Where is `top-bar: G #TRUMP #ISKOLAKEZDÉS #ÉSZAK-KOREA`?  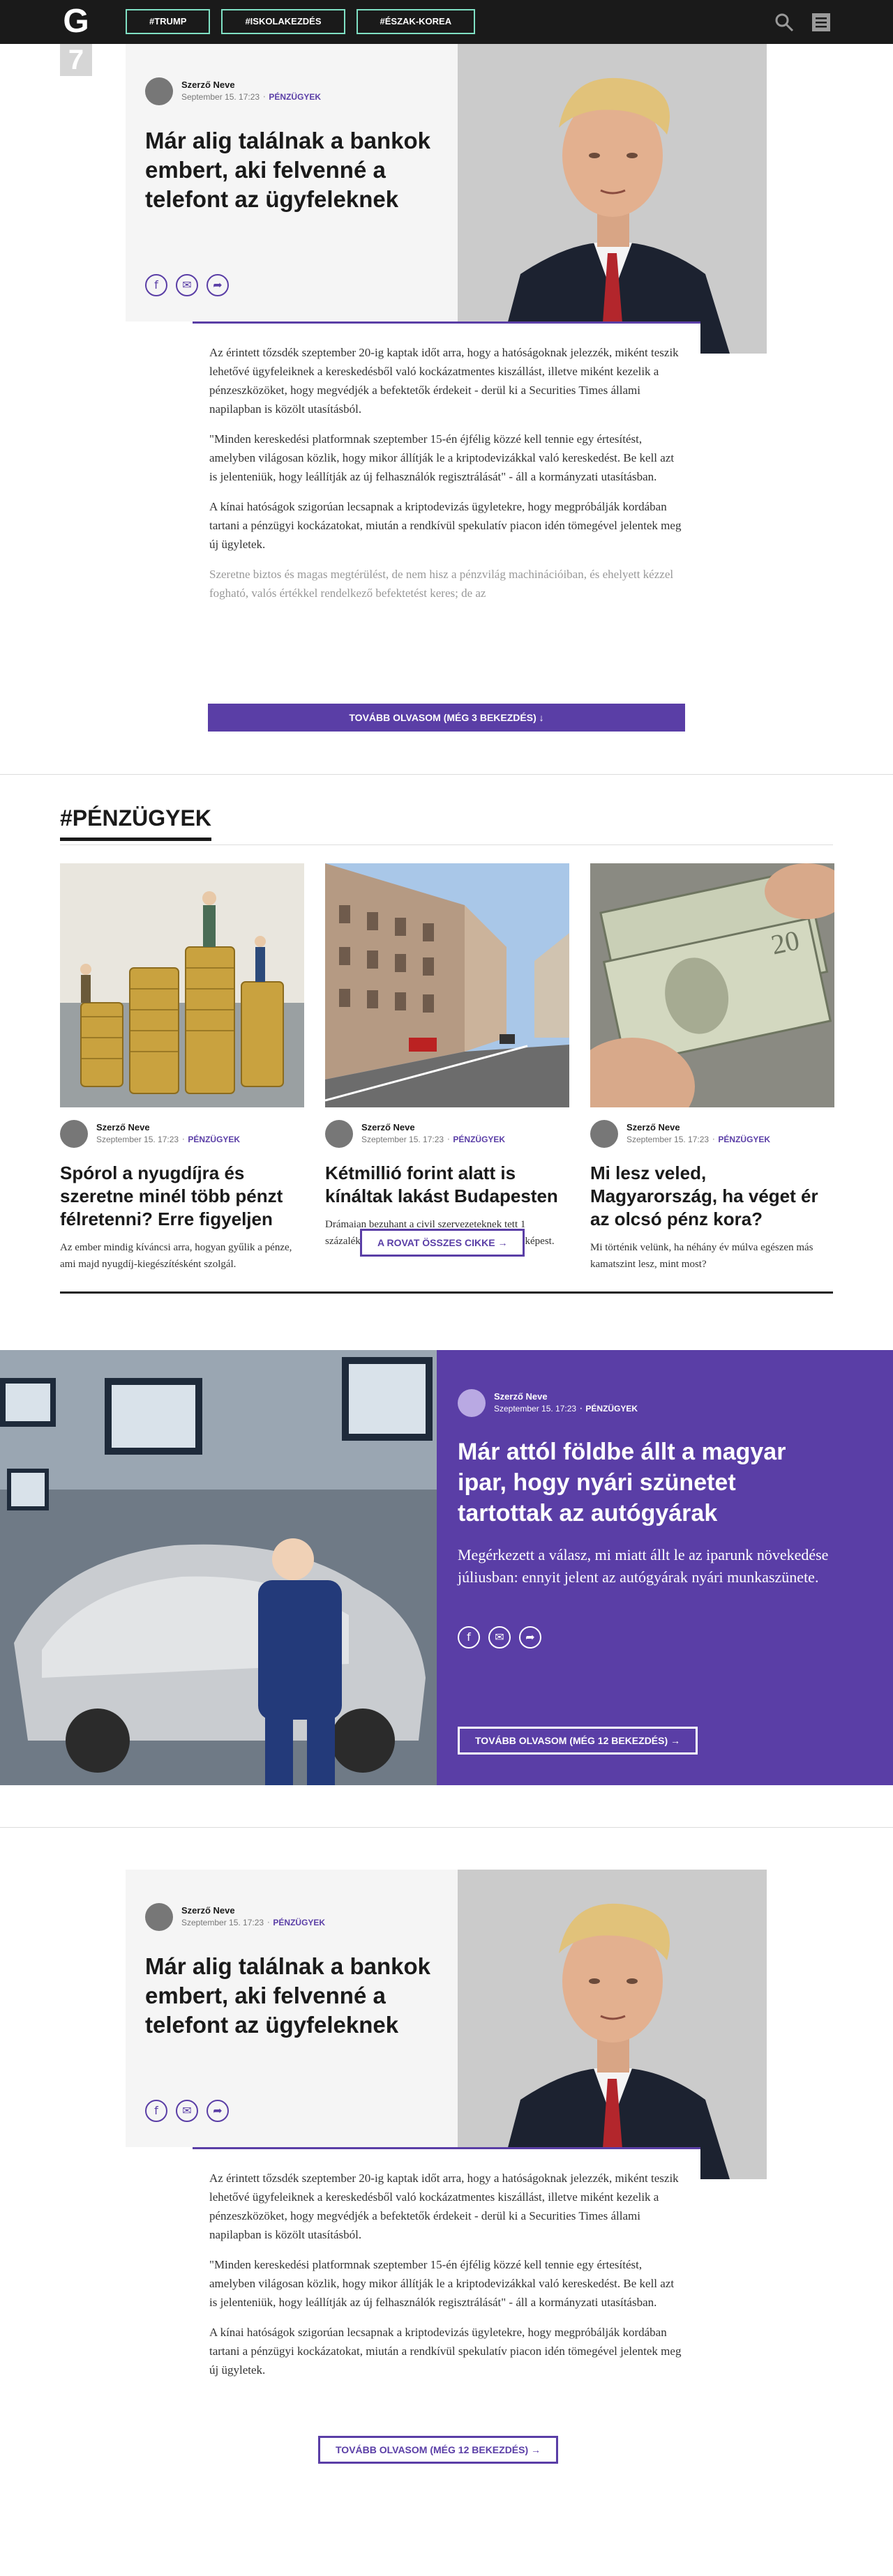
top-bar: G #TRUMP #ISKOLAKEZDÉS #ÉSZAK-KOREA is located at coordinates (446, 22).